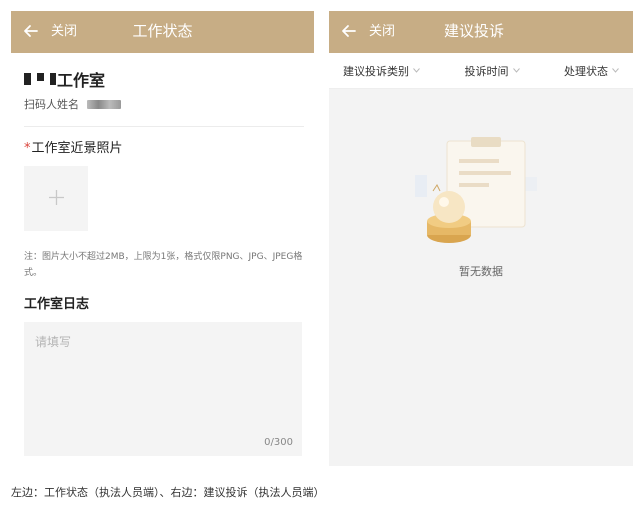  I want to click on studio-name-suffix: 工作室, so click(81, 80).